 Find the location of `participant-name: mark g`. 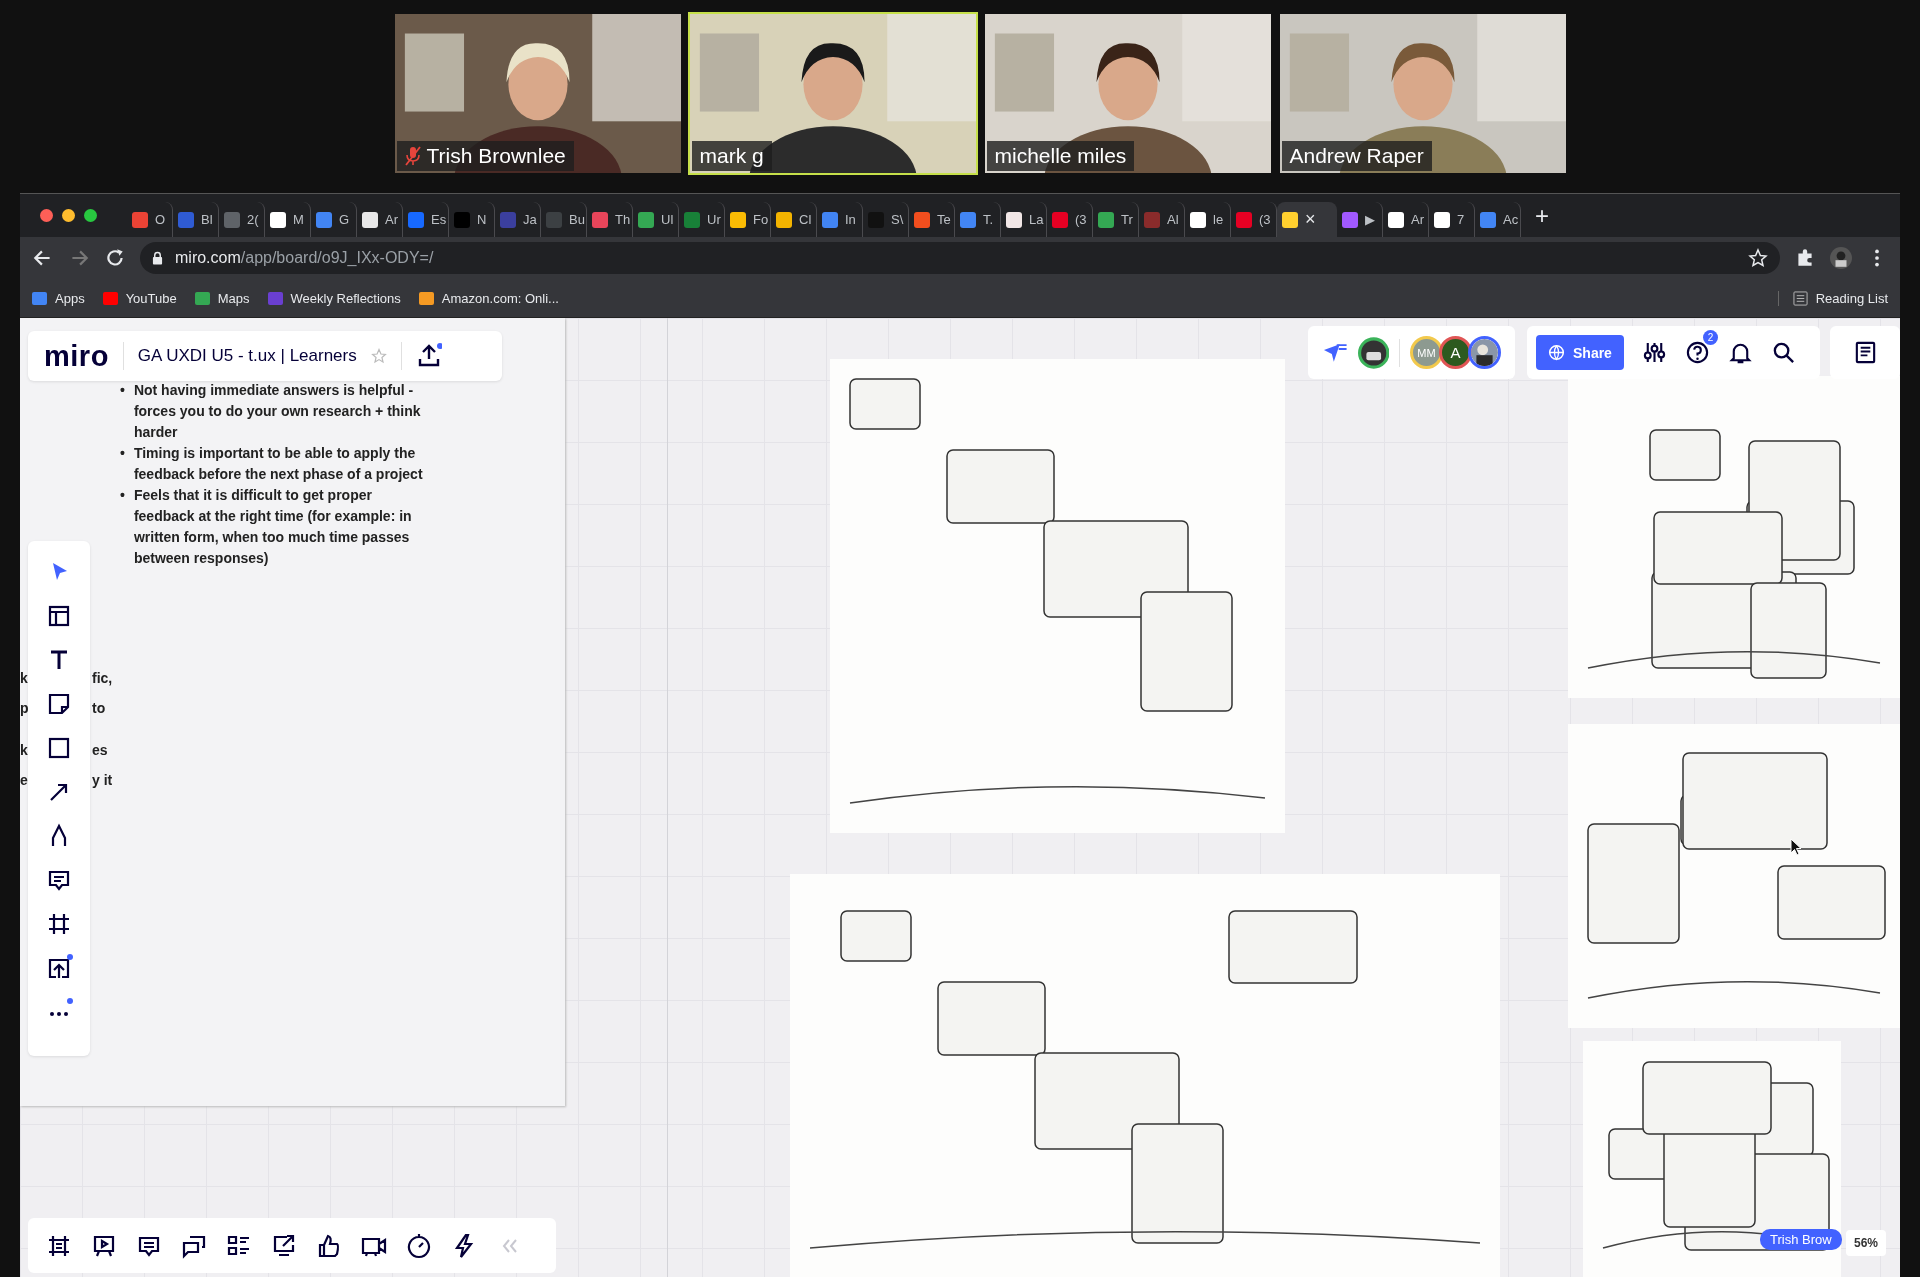

participant-name: mark g is located at coordinates (731, 156).